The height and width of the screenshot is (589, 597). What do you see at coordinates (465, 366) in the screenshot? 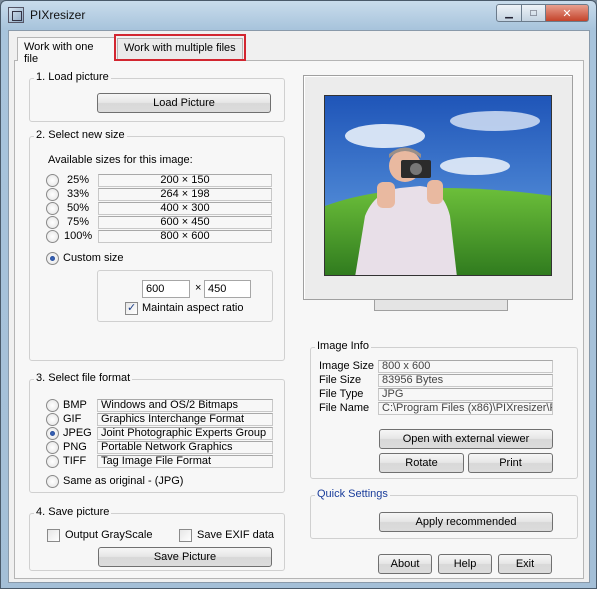
I see `info-size-value: 800 x 600` at bounding box center [465, 366].